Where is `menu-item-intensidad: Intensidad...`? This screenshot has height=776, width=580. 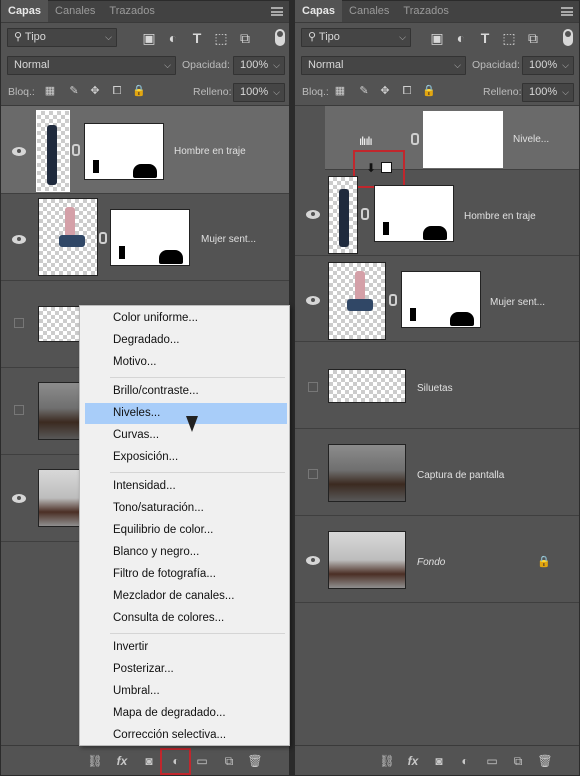 menu-item-intensidad: Intensidad... is located at coordinates (186, 486).